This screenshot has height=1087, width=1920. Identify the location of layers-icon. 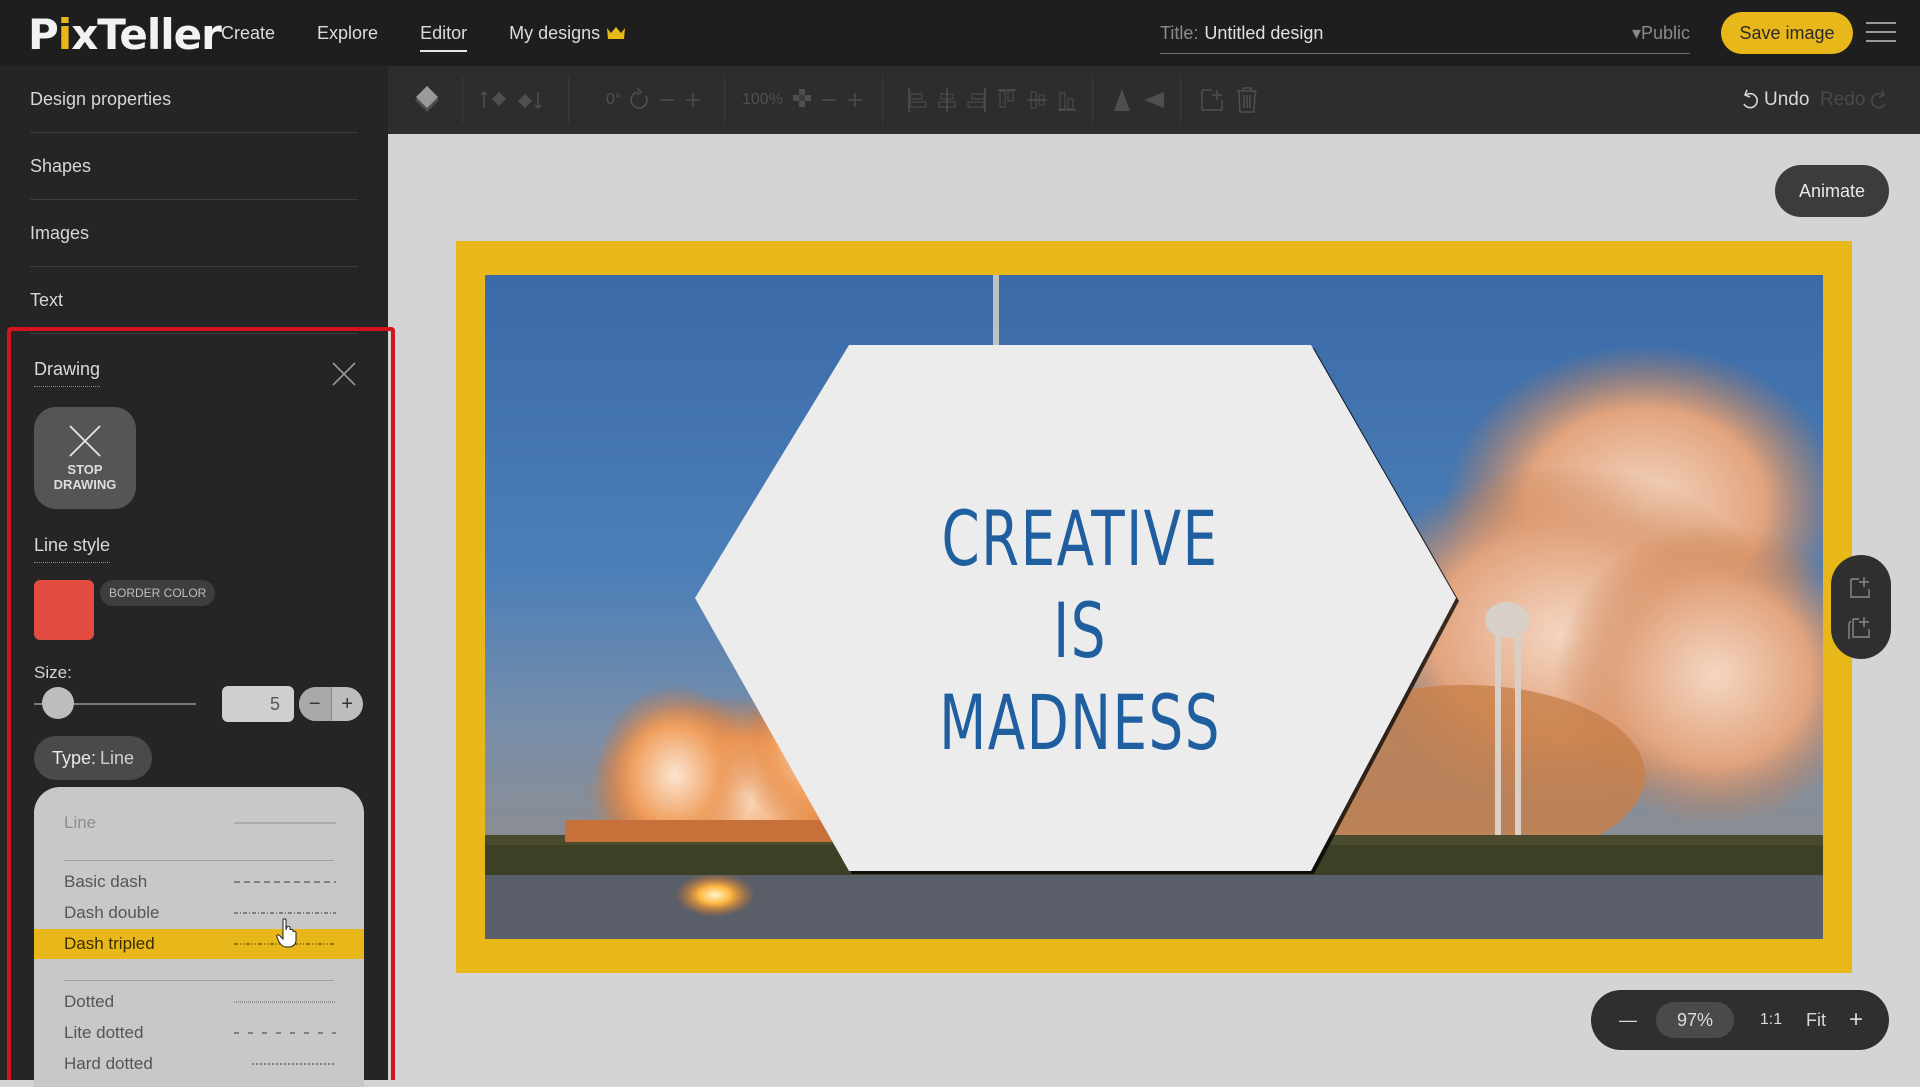
(427, 100).